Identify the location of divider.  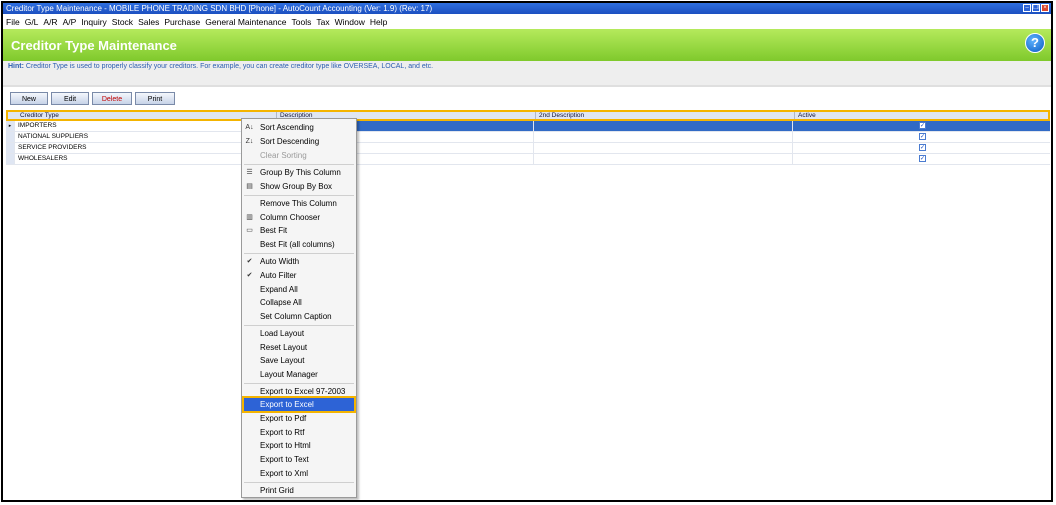
(527, 86).